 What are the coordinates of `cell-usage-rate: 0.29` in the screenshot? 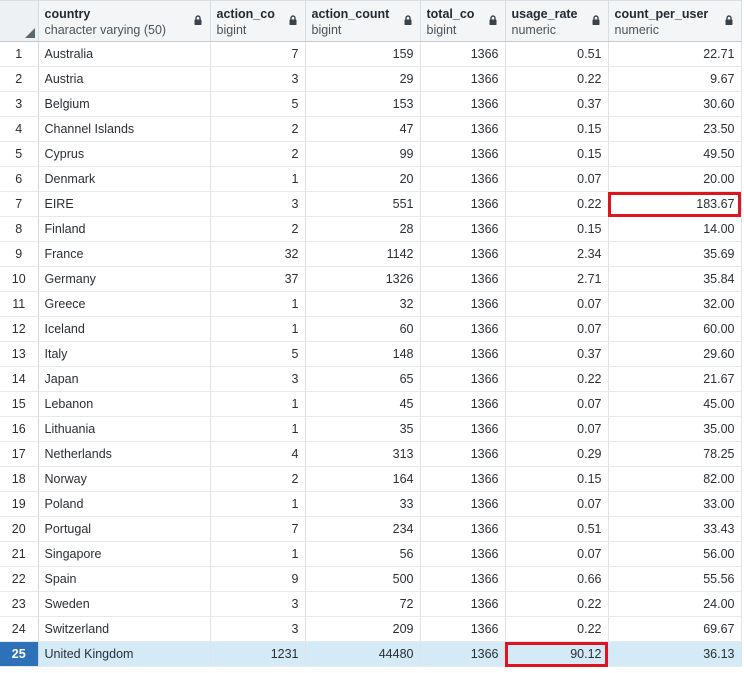 It's located at (557, 454).